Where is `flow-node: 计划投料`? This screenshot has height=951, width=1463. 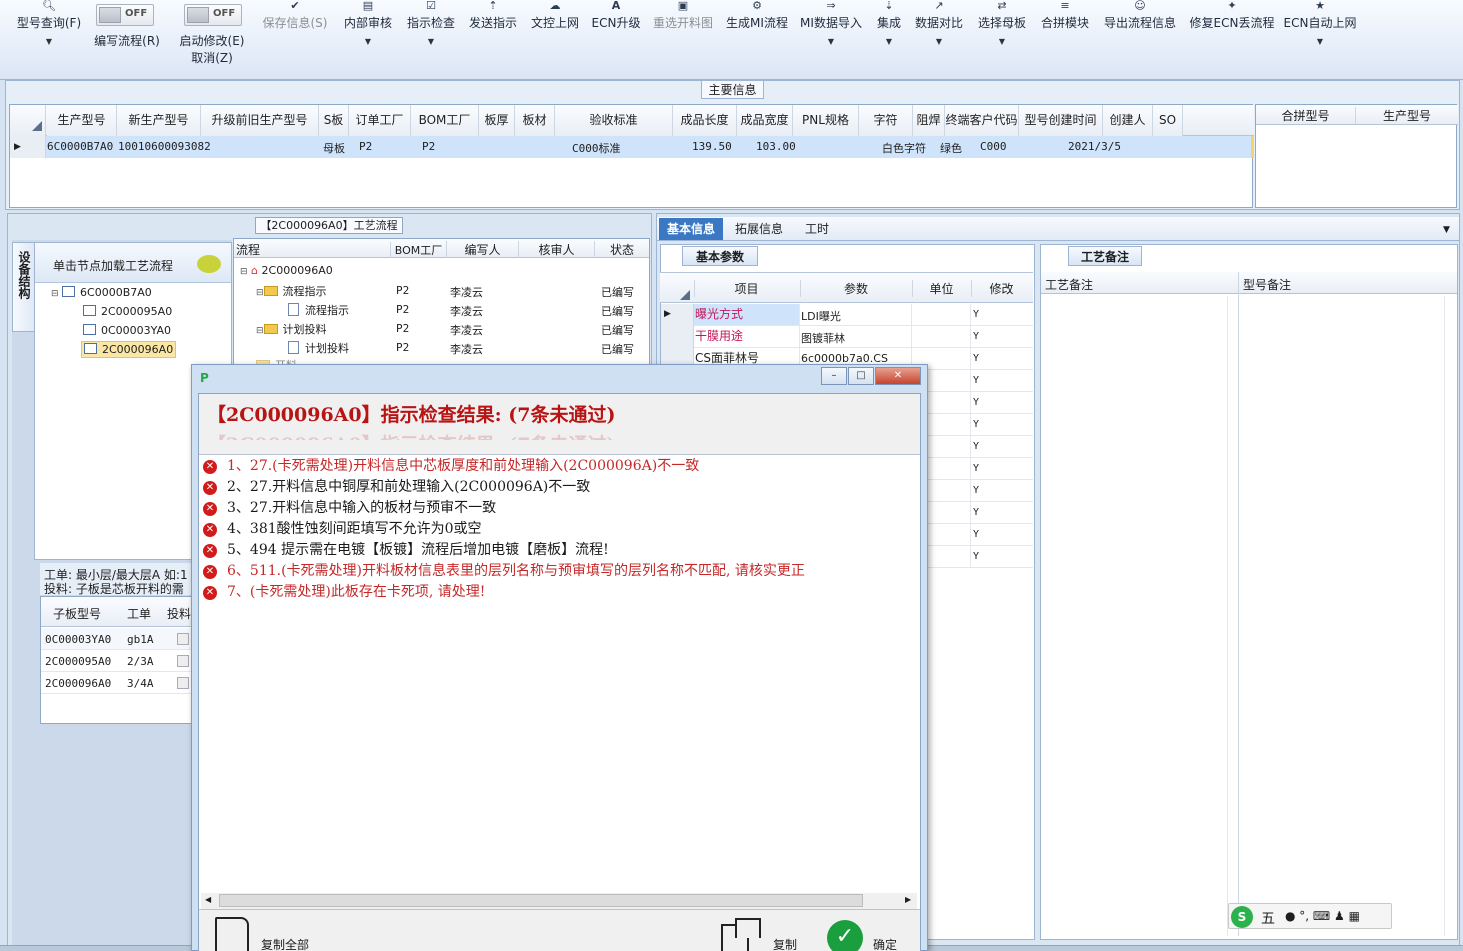
flow-node: 计划投料 is located at coordinates (318, 348).